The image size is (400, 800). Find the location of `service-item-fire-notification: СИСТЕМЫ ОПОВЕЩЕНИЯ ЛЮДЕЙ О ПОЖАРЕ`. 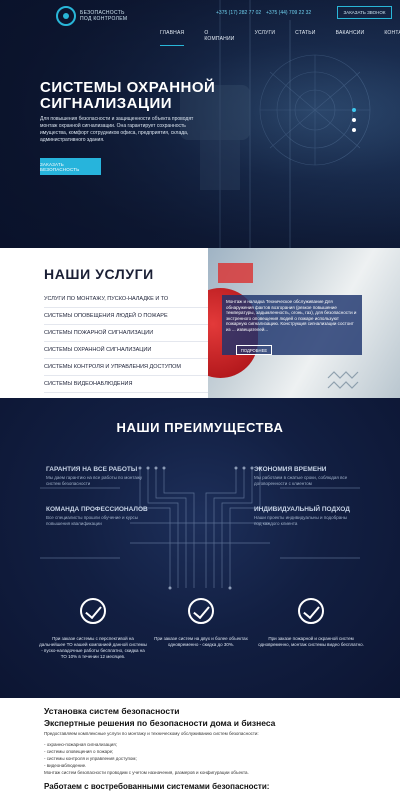

service-item-fire-notification: СИСТЕМЫ ОПОВЕЩЕНИЯ ЛЮДЕЙ О ПОЖАРЕ is located at coordinates (126, 316).